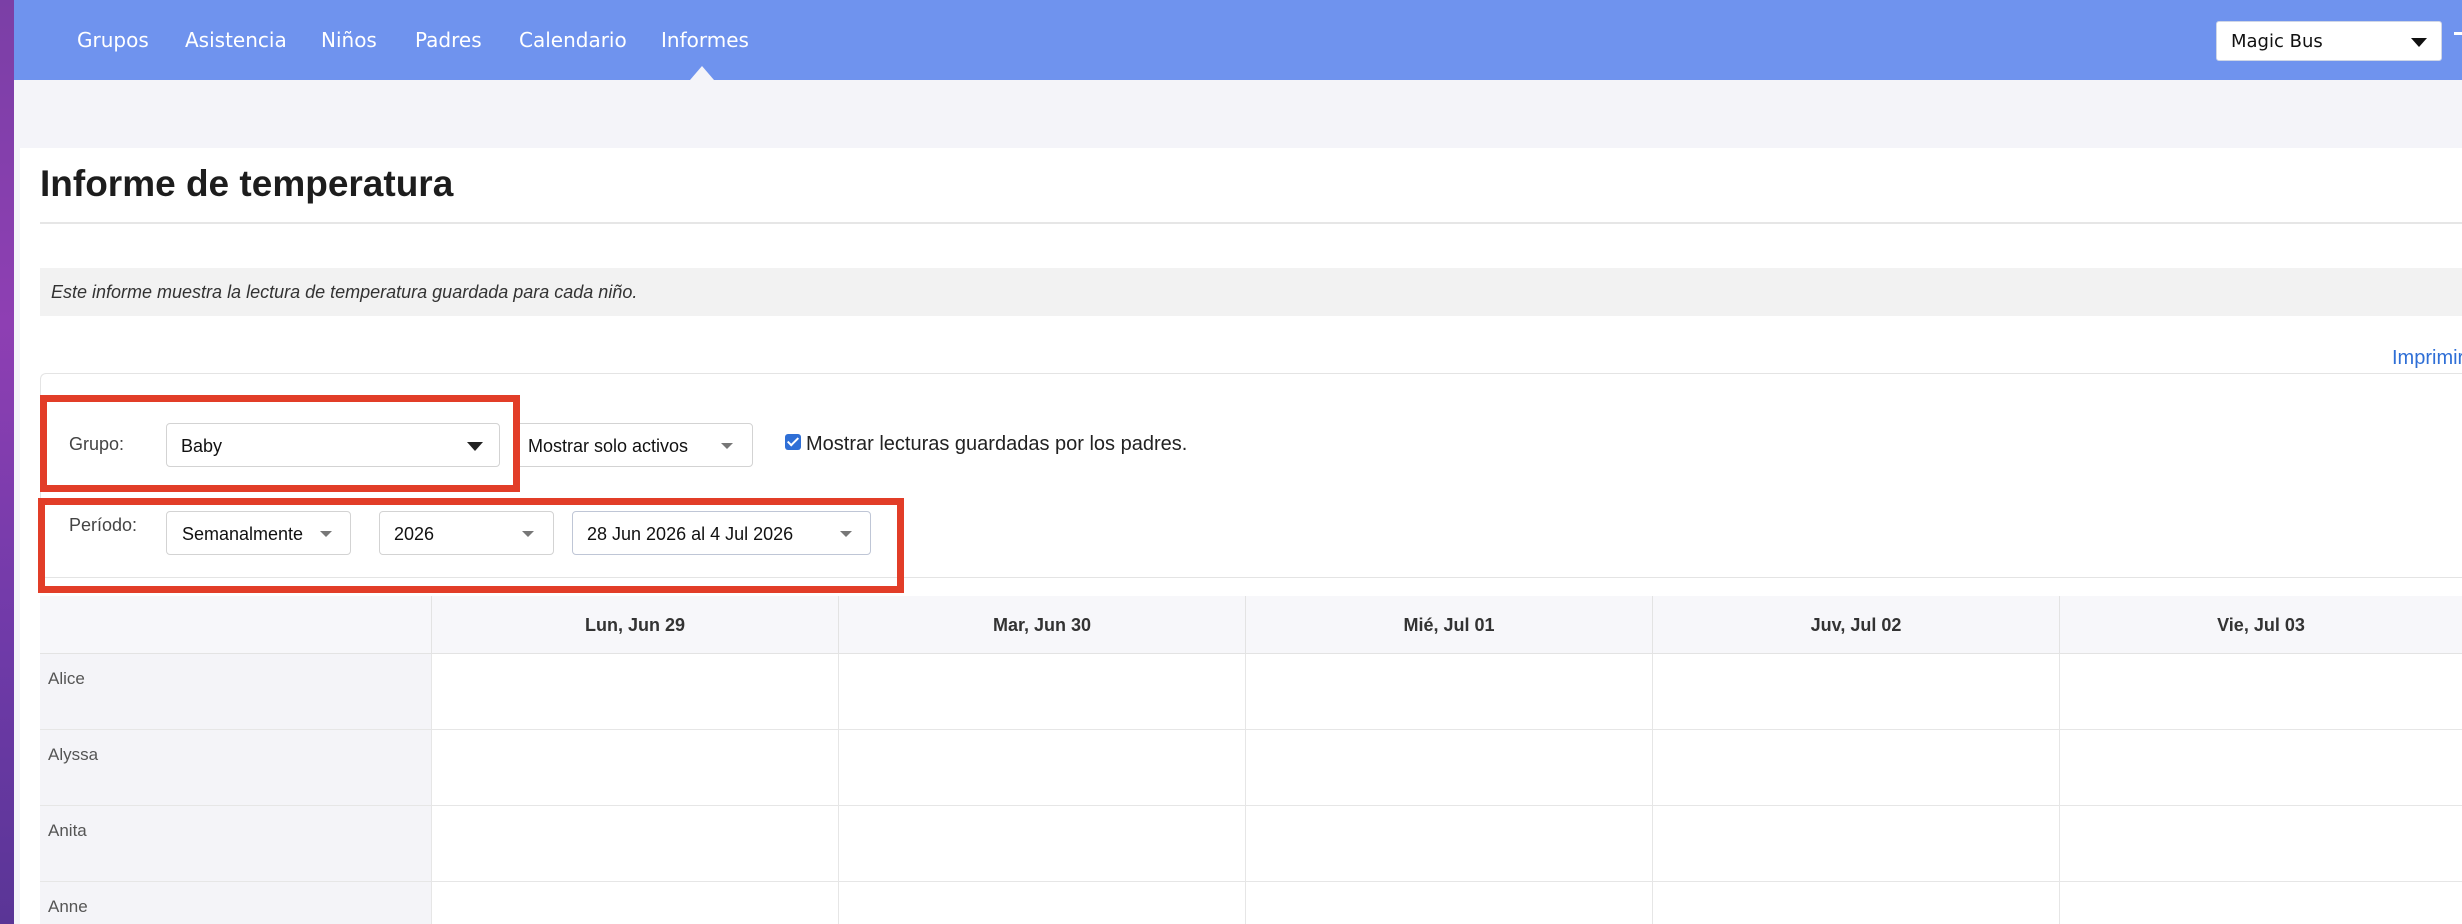  I want to click on date-range-select-value: 28 Jun 2026 al 4 Jul 2026, so click(690, 534).